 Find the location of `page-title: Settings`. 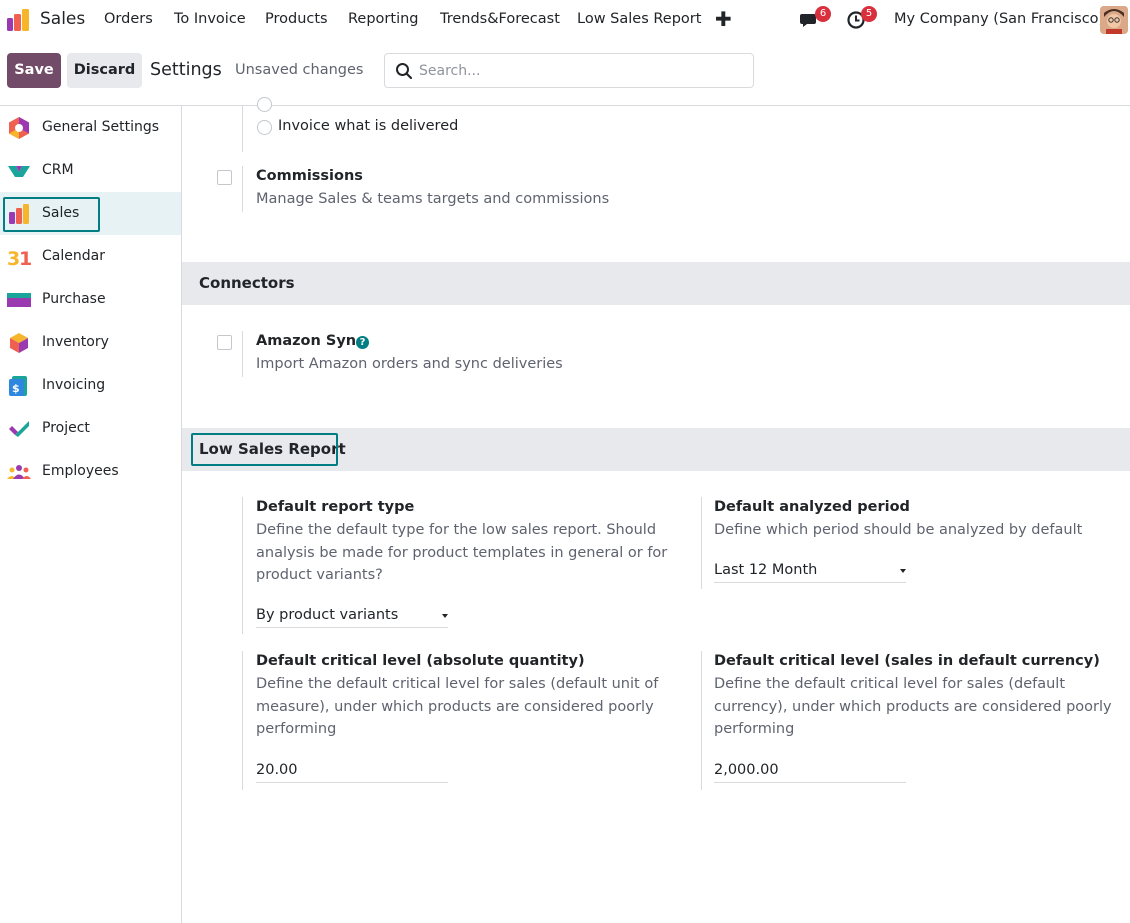

page-title: Settings is located at coordinates (186, 70).